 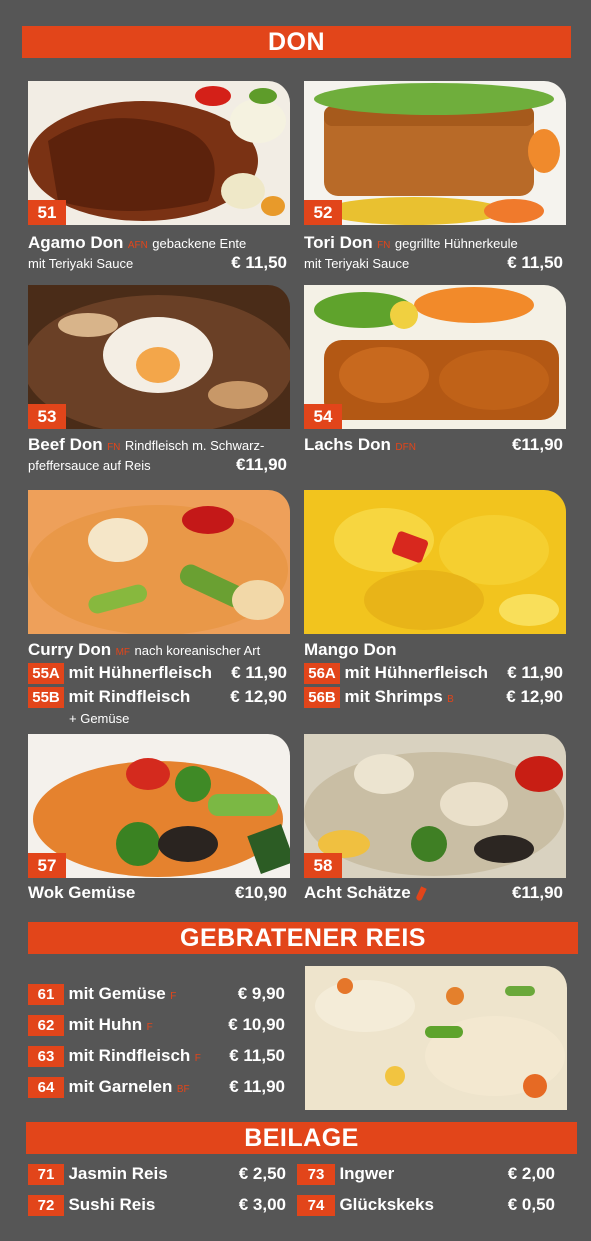 I want to click on allergen-code: DFN, so click(x=405, y=447).